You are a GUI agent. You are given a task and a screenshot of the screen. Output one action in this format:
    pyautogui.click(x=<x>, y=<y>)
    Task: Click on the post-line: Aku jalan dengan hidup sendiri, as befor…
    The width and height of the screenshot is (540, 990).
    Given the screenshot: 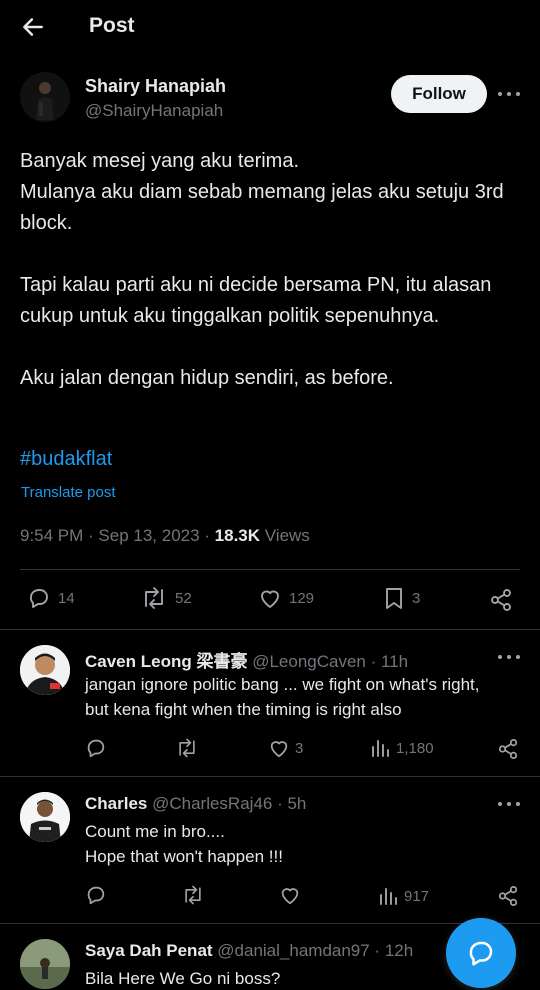 What is the action you would take?
    pyautogui.click(x=207, y=378)
    